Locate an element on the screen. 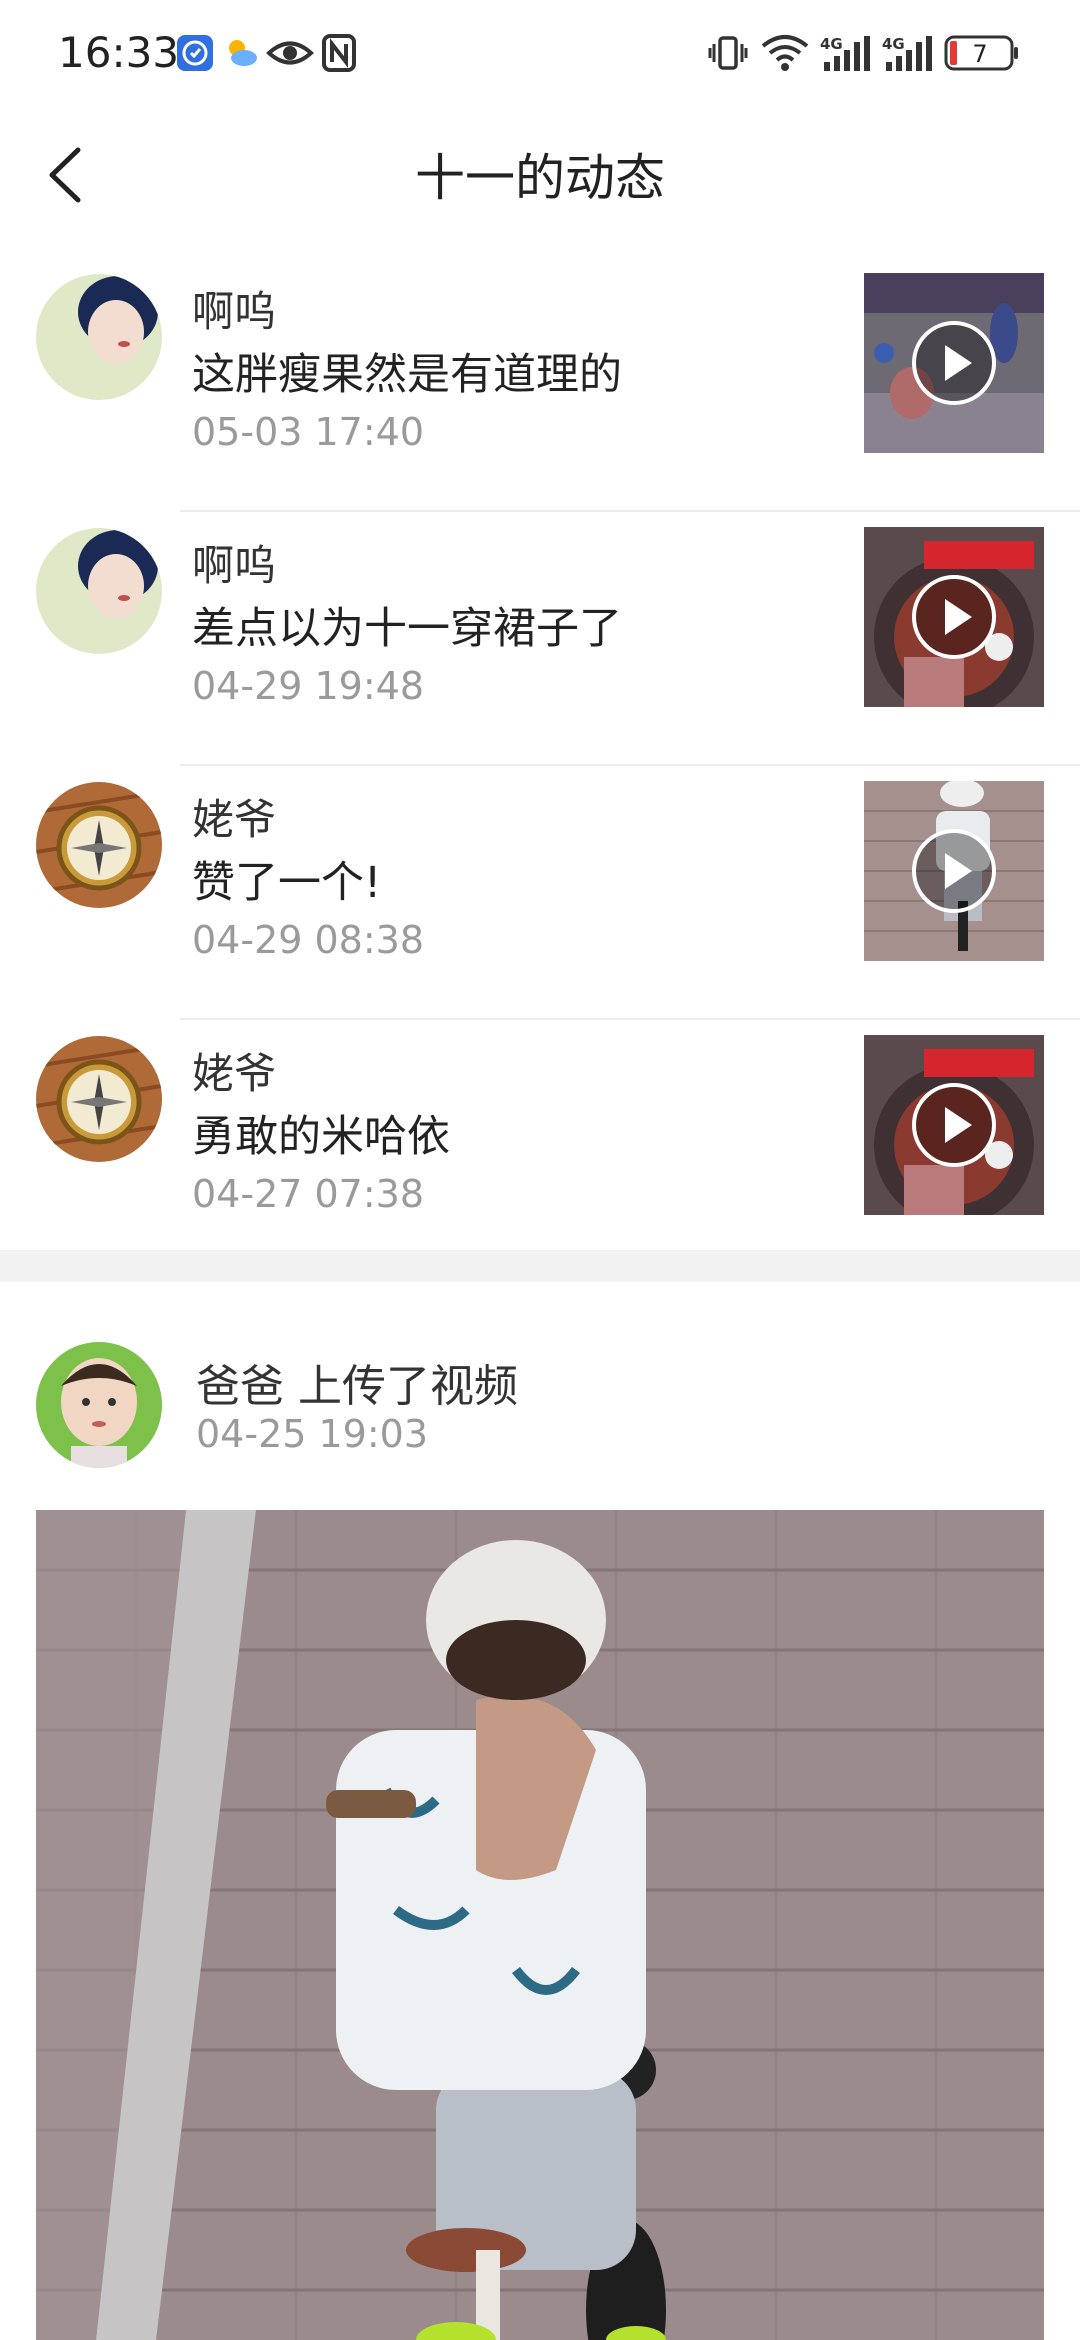 Image resolution: width=1080 pixels, height=2340 pixels. timestamp: 05-03 17:40 is located at coordinates (308, 432).